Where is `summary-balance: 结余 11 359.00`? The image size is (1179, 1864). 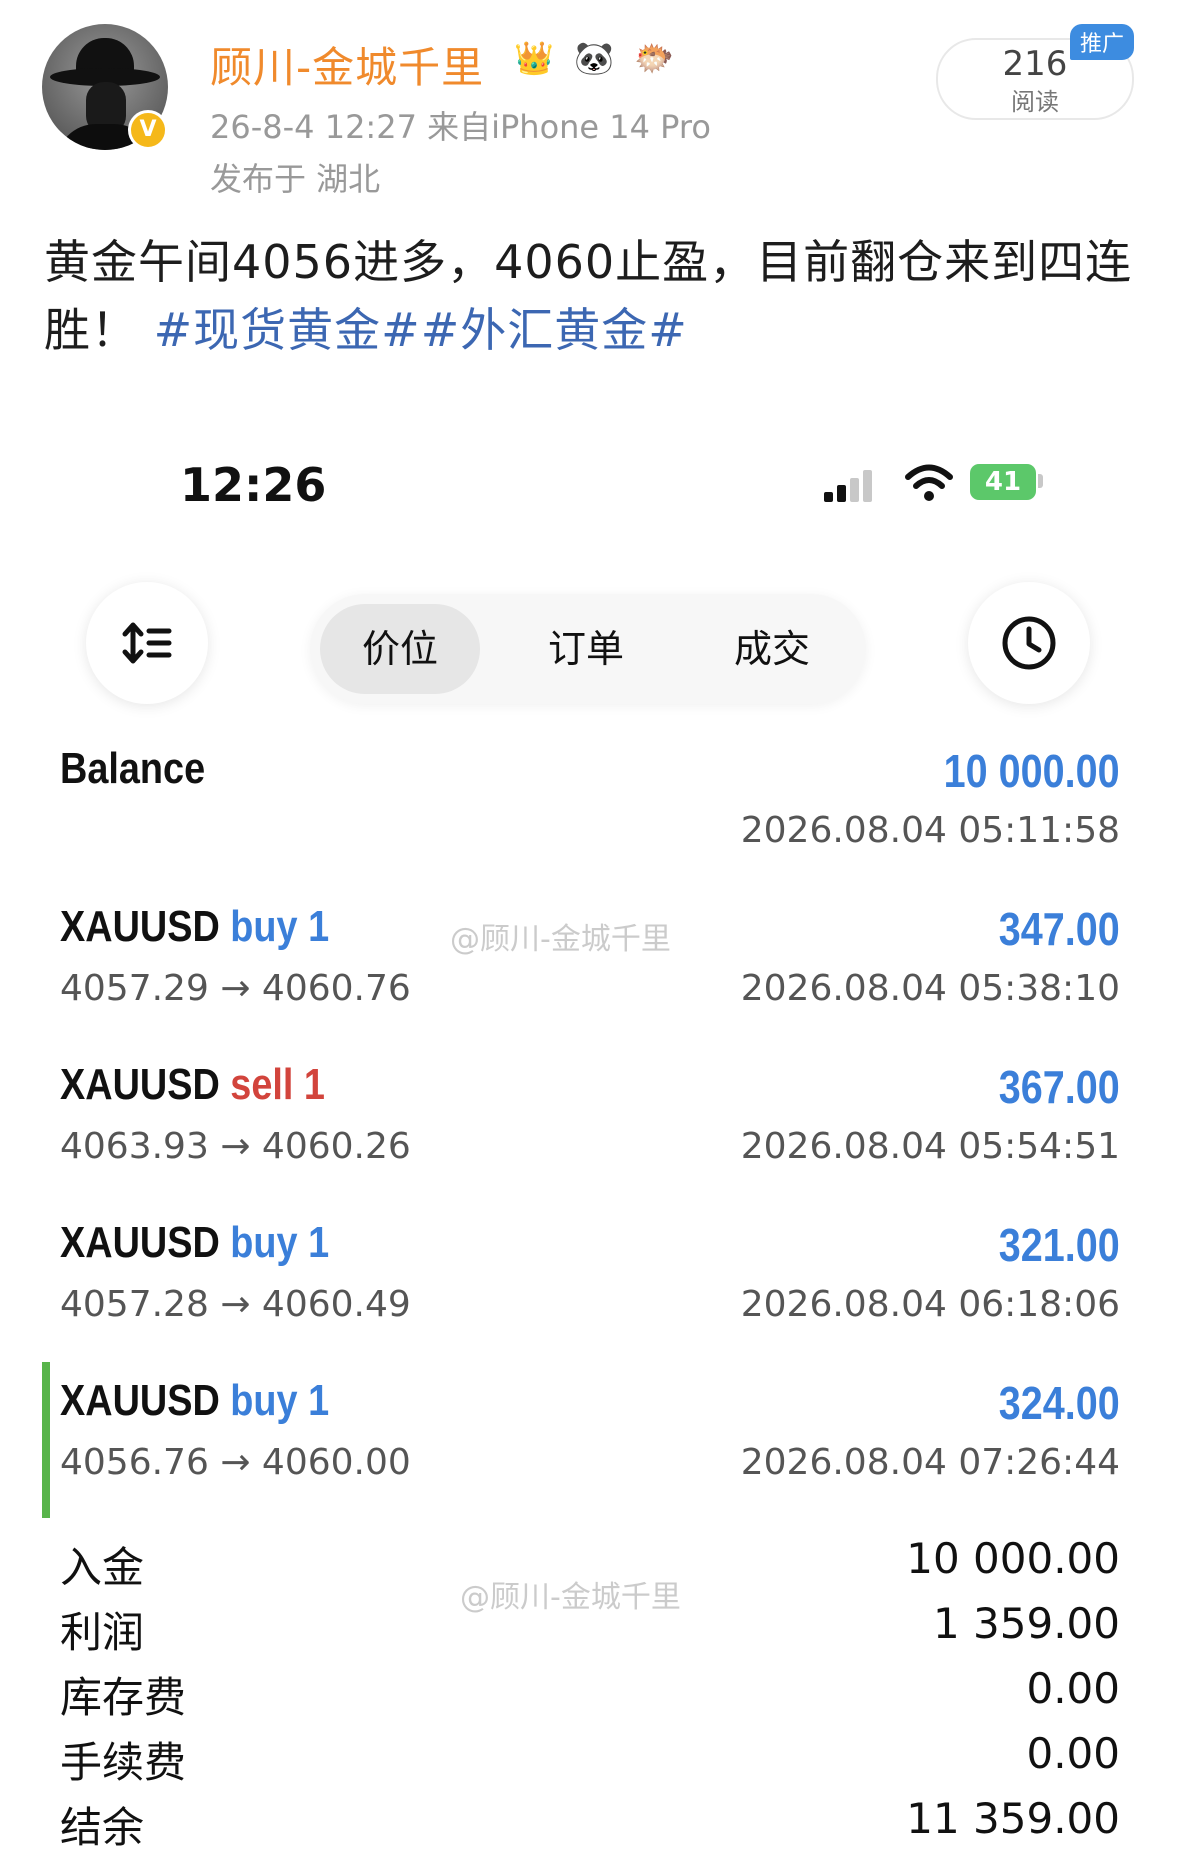
summary-balance: 结余 11 359.00 is located at coordinates (590, 1826).